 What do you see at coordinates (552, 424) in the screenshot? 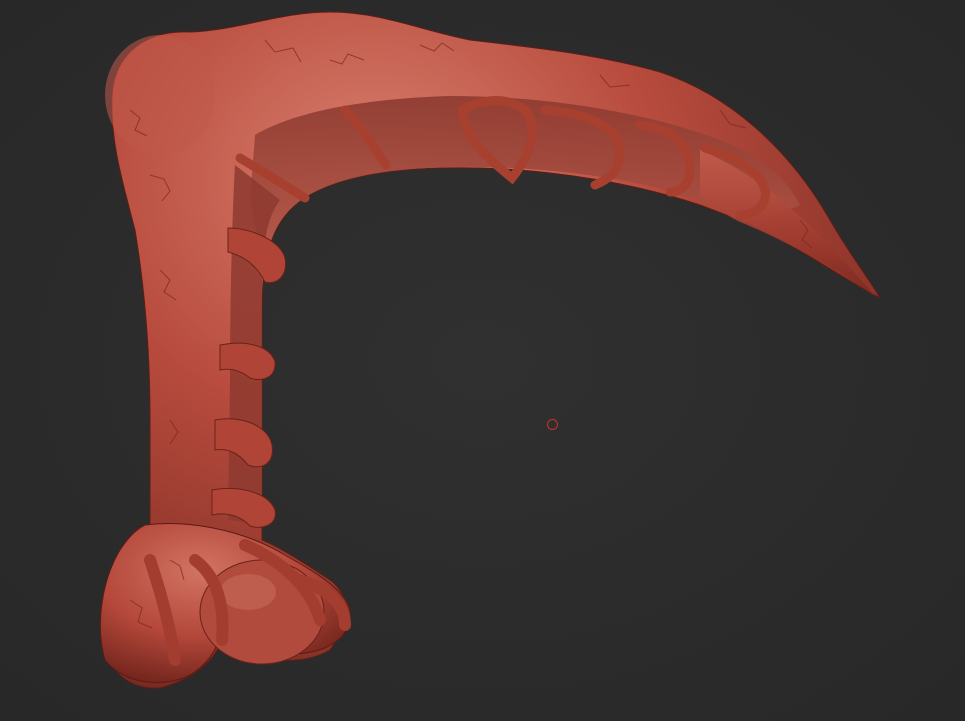
I see `brush-cursor-icon` at bounding box center [552, 424].